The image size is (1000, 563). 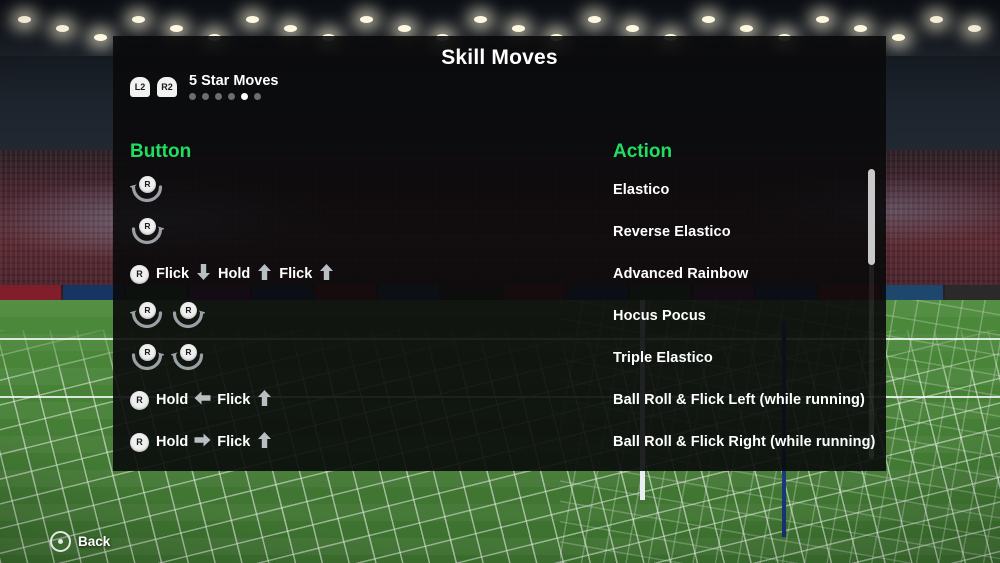 What do you see at coordinates (871, 217) in the screenshot?
I see `scrollbar-thumb` at bounding box center [871, 217].